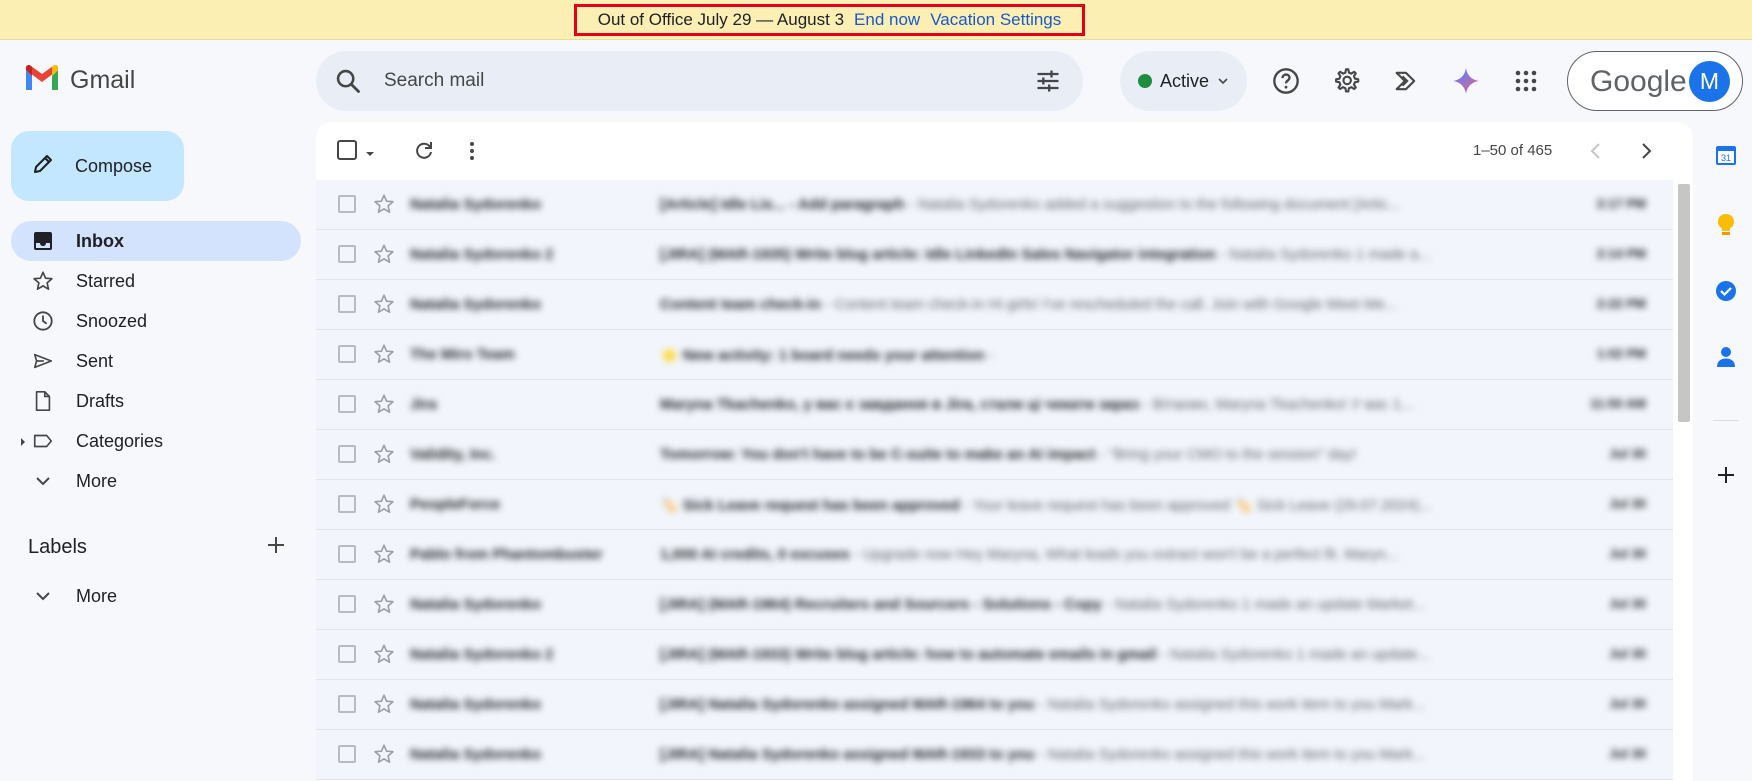 The width and height of the screenshot is (1752, 781). What do you see at coordinates (156, 241) in the screenshot?
I see `nav-item-inbox: Inbox` at bounding box center [156, 241].